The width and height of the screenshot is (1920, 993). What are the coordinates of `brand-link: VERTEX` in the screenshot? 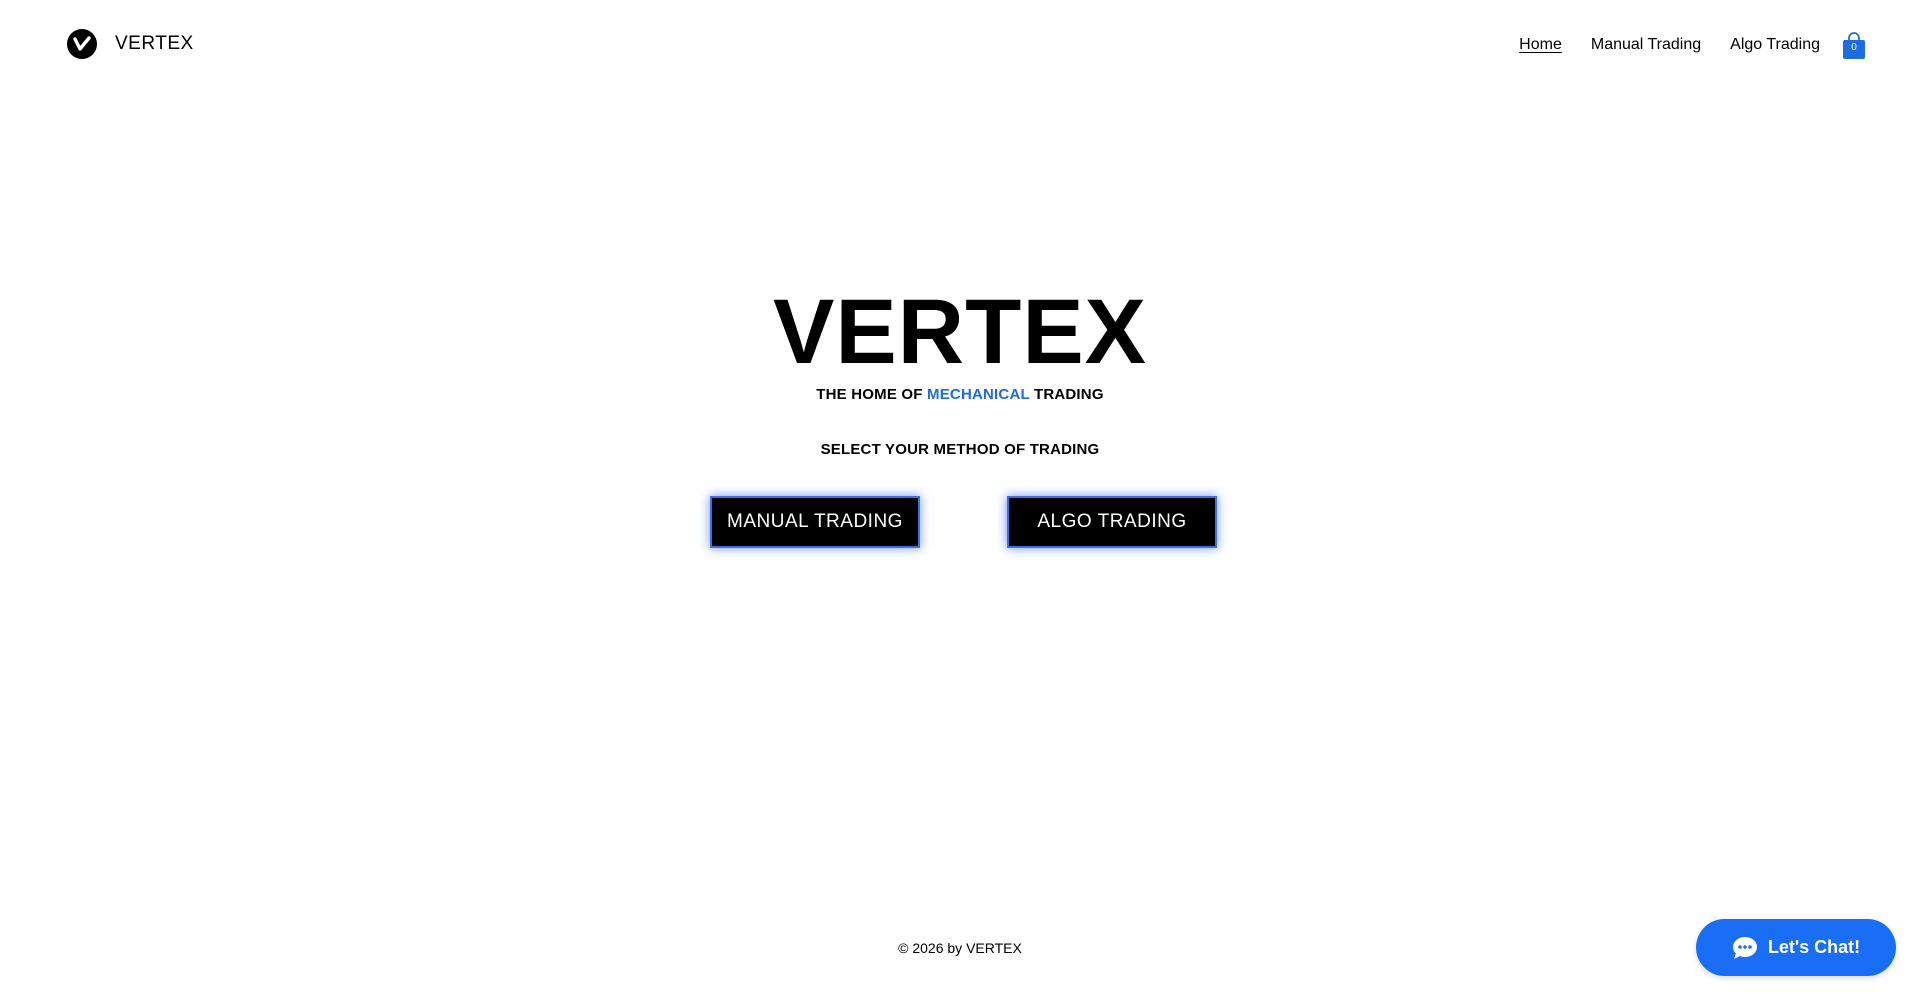 It's located at (130, 44).